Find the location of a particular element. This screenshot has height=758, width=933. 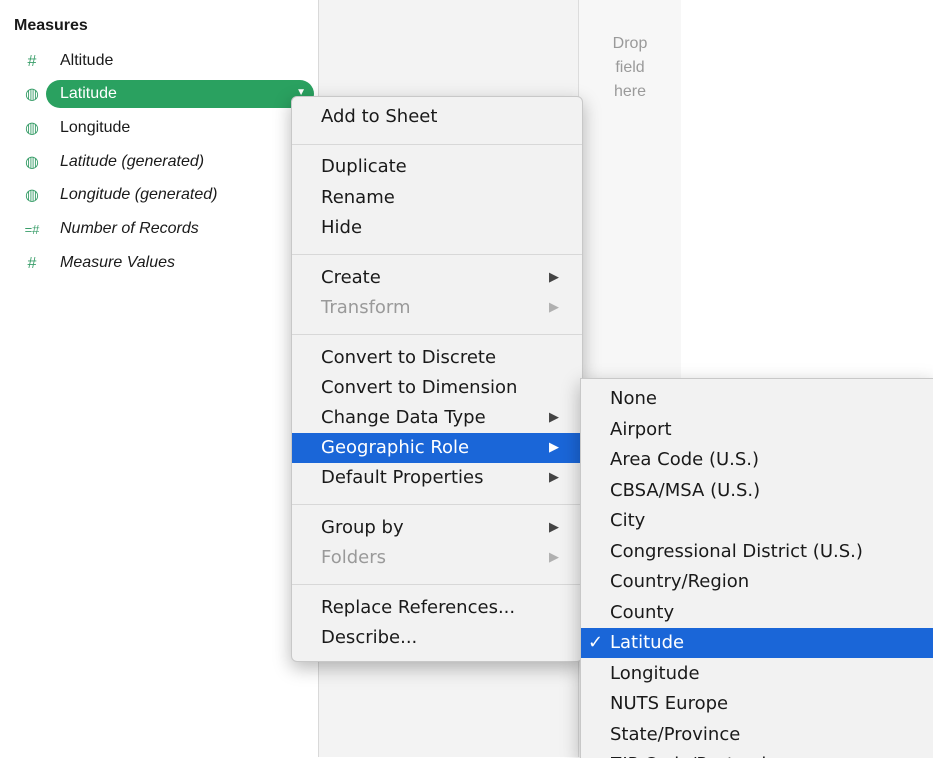

menu-item-transform: Transform ▶ is located at coordinates (437, 308).